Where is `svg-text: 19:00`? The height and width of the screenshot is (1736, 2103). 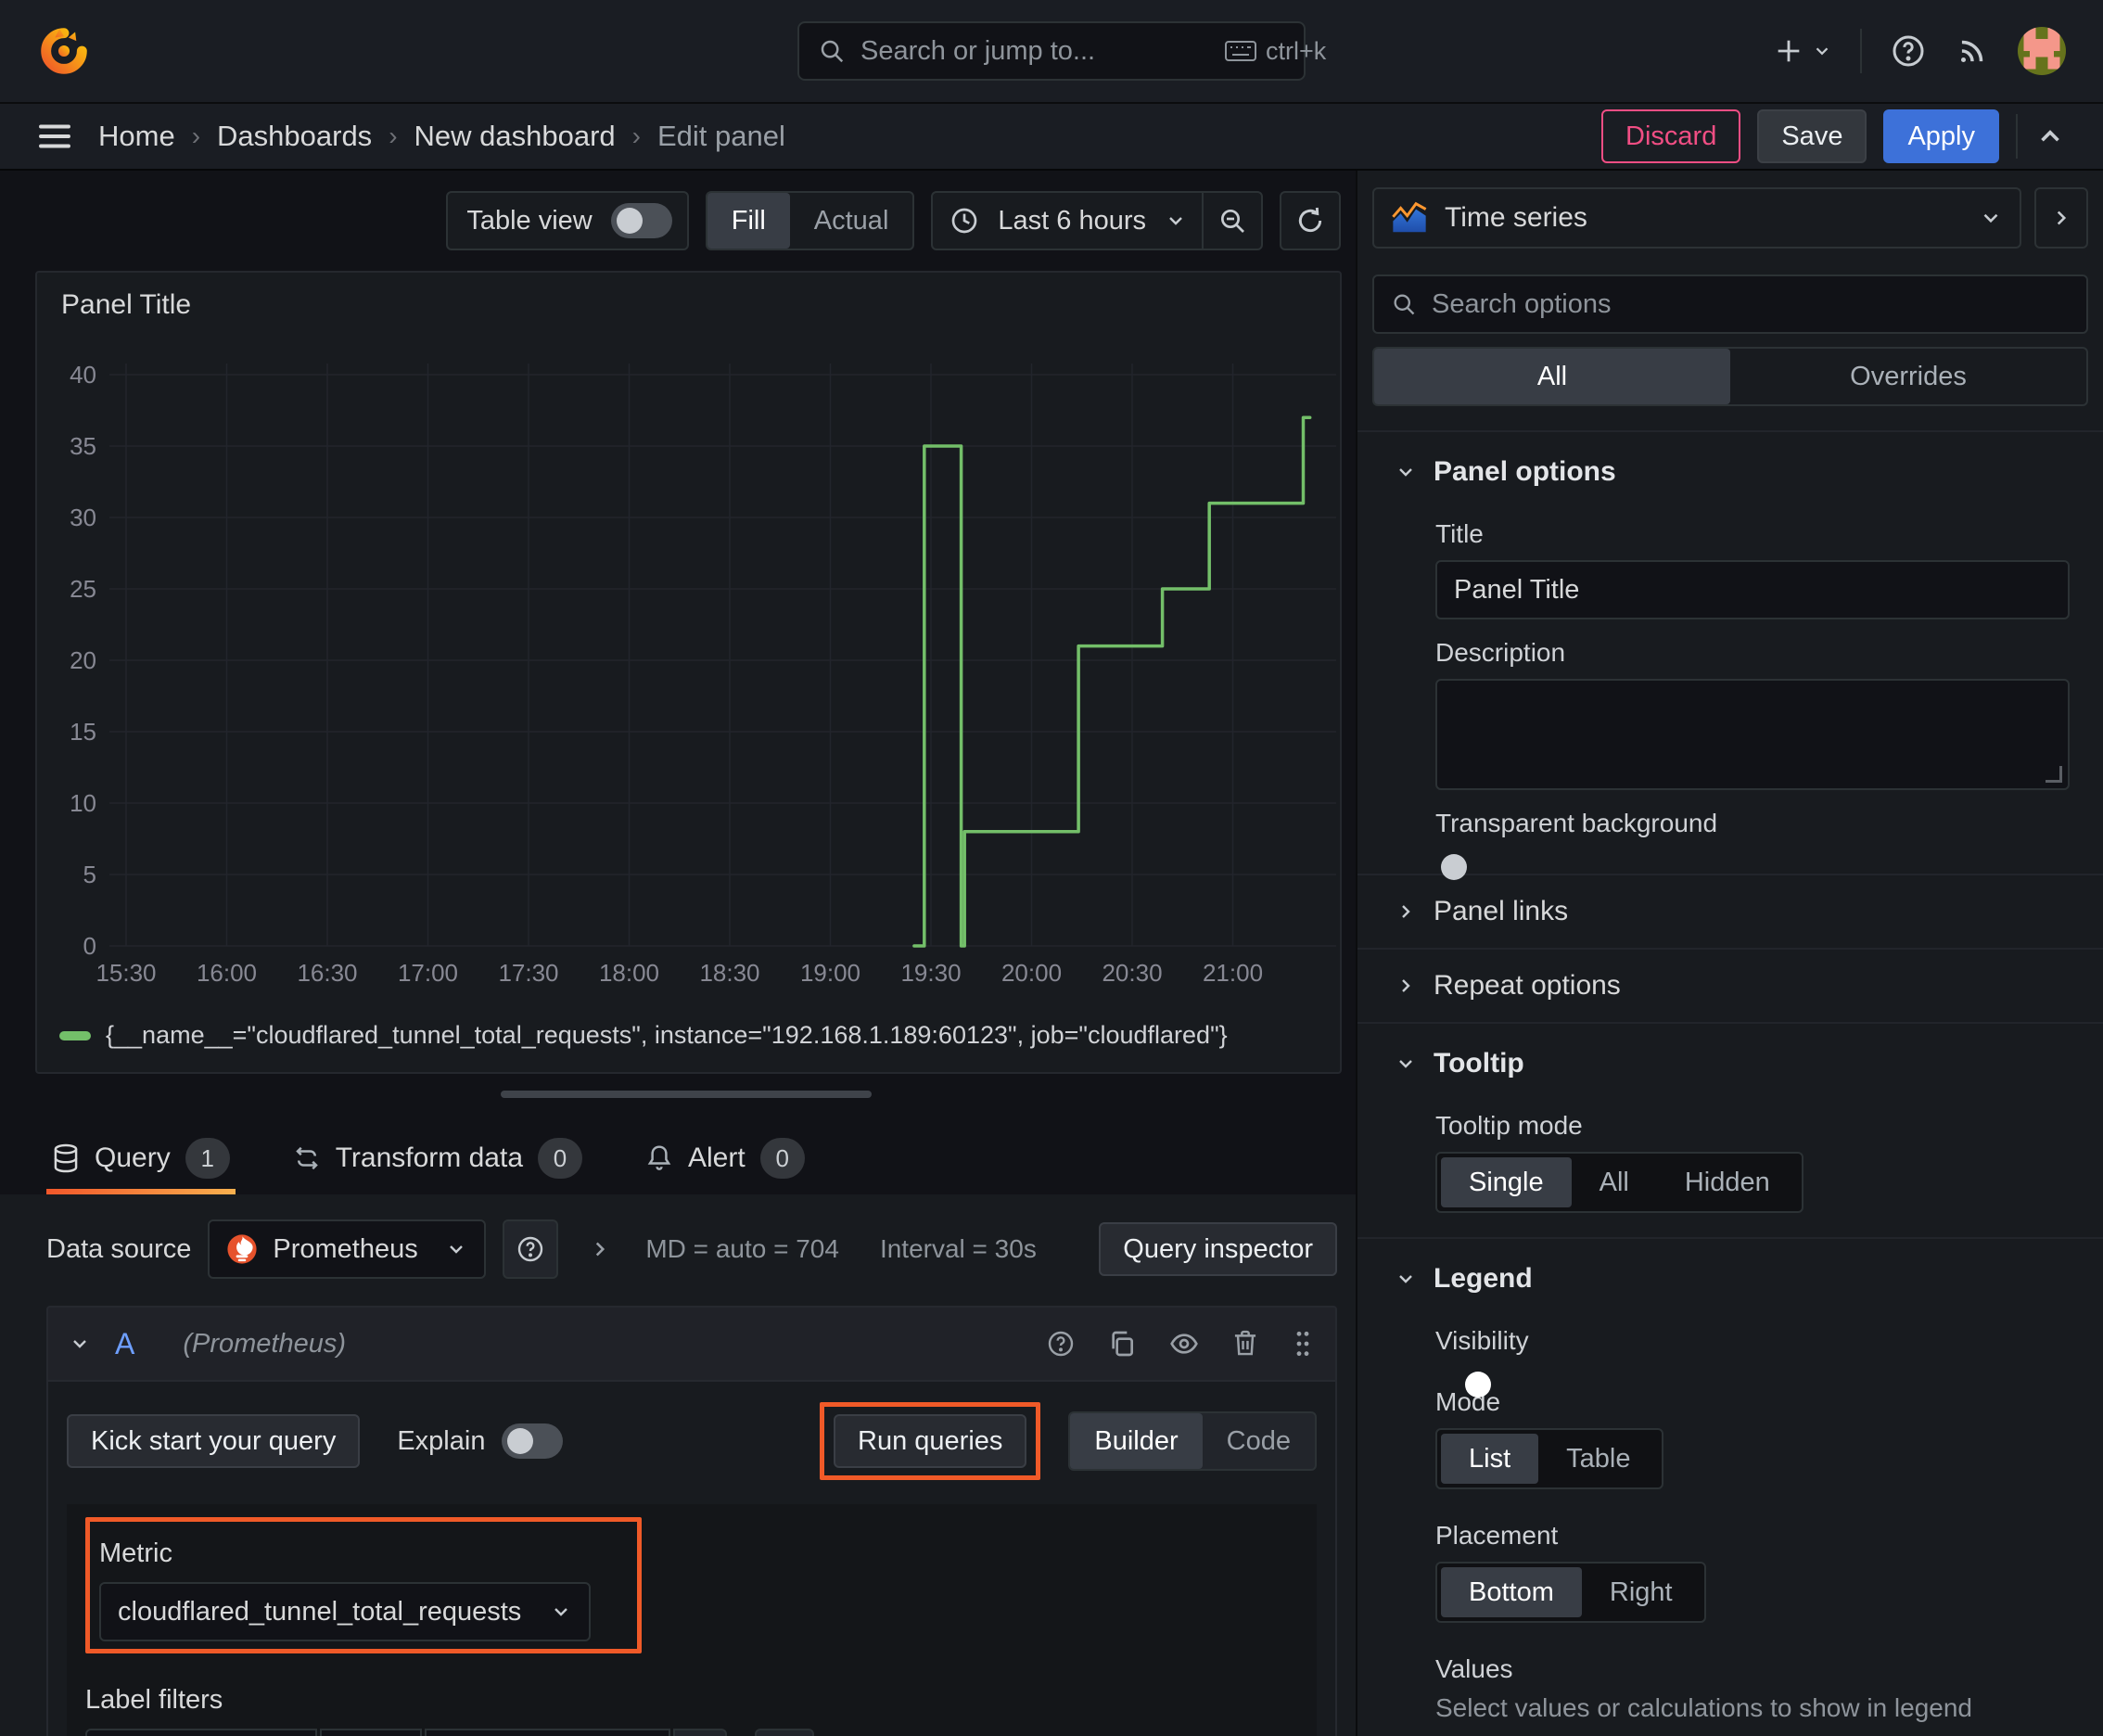 svg-text: 19:00 is located at coordinates (830, 973).